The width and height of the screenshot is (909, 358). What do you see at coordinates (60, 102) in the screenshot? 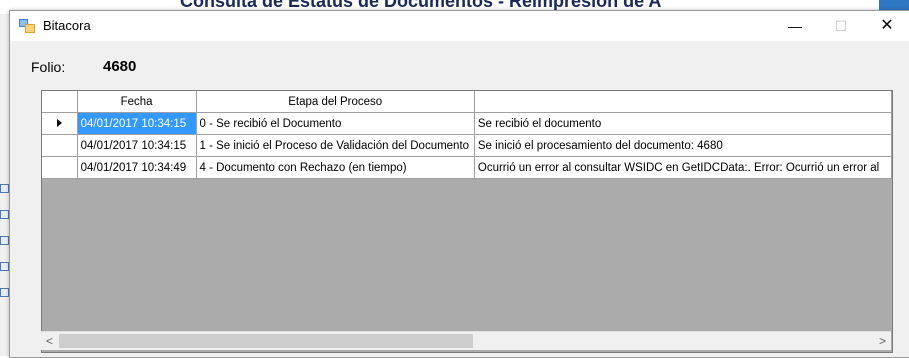
I see `grid-corner-header` at bounding box center [60, 102].